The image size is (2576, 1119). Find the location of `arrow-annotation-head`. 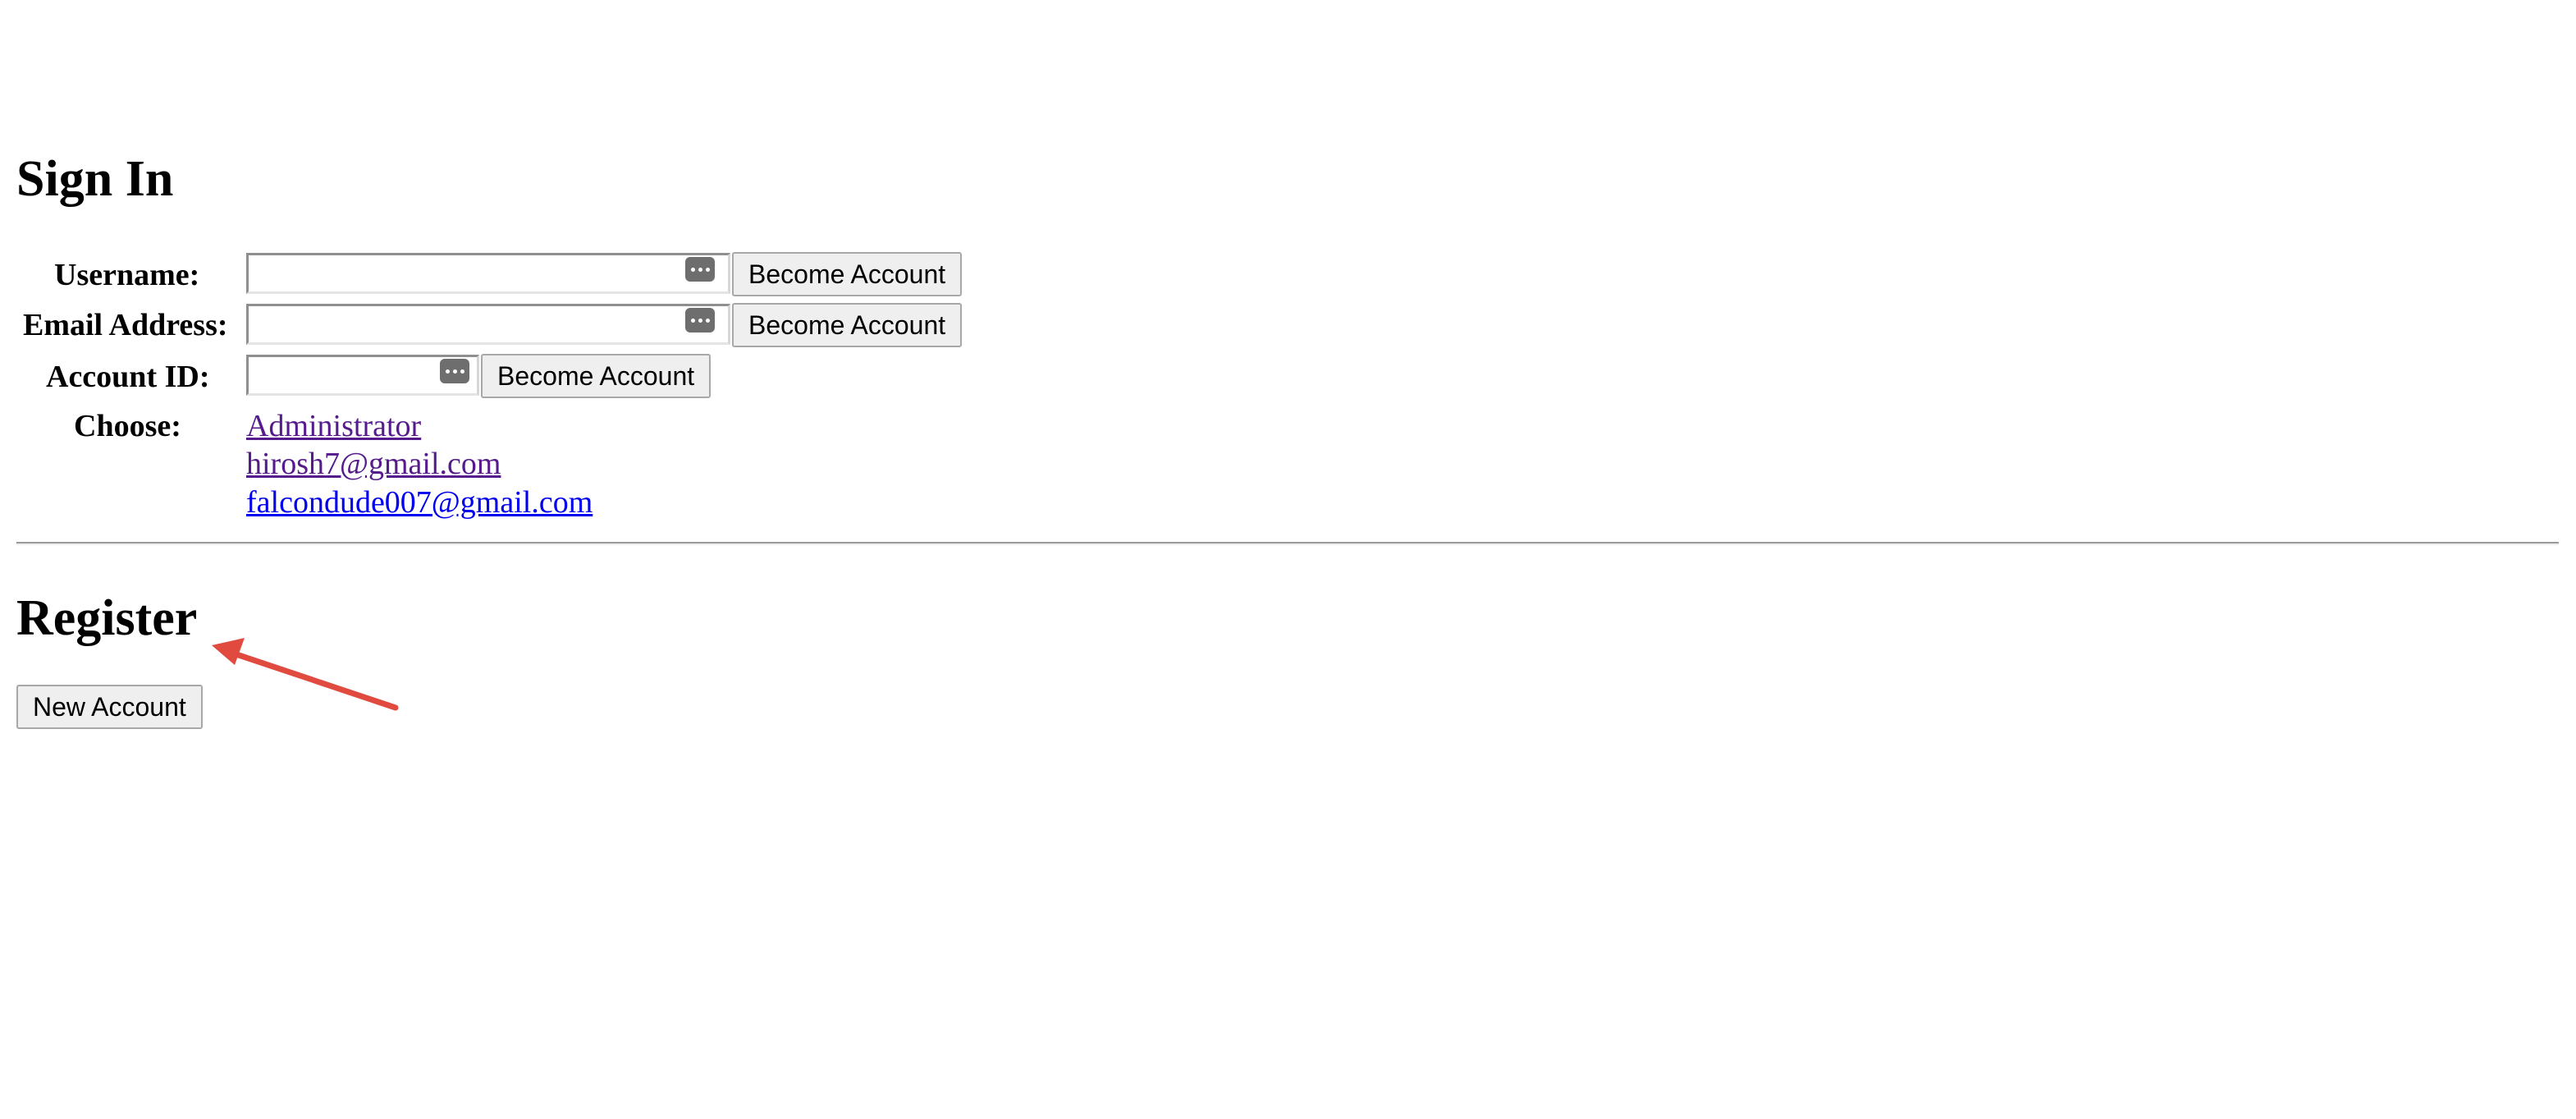

arrow-annotation-head is located at coordinates (228, 651).